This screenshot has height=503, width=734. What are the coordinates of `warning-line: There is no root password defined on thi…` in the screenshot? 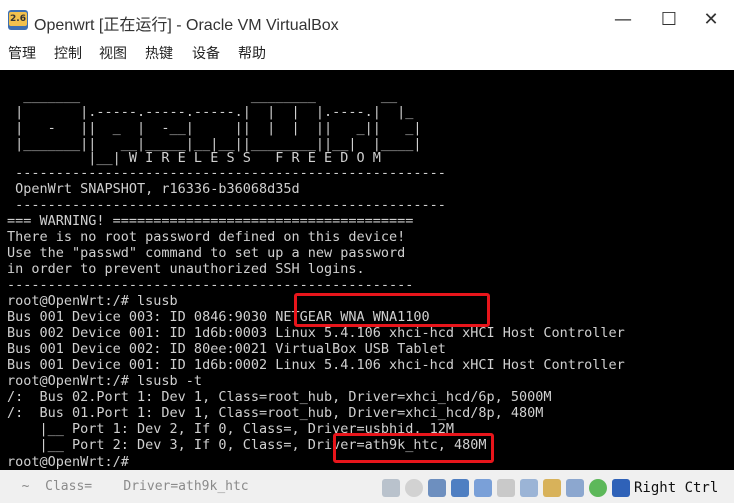 It's located at (206, 237).